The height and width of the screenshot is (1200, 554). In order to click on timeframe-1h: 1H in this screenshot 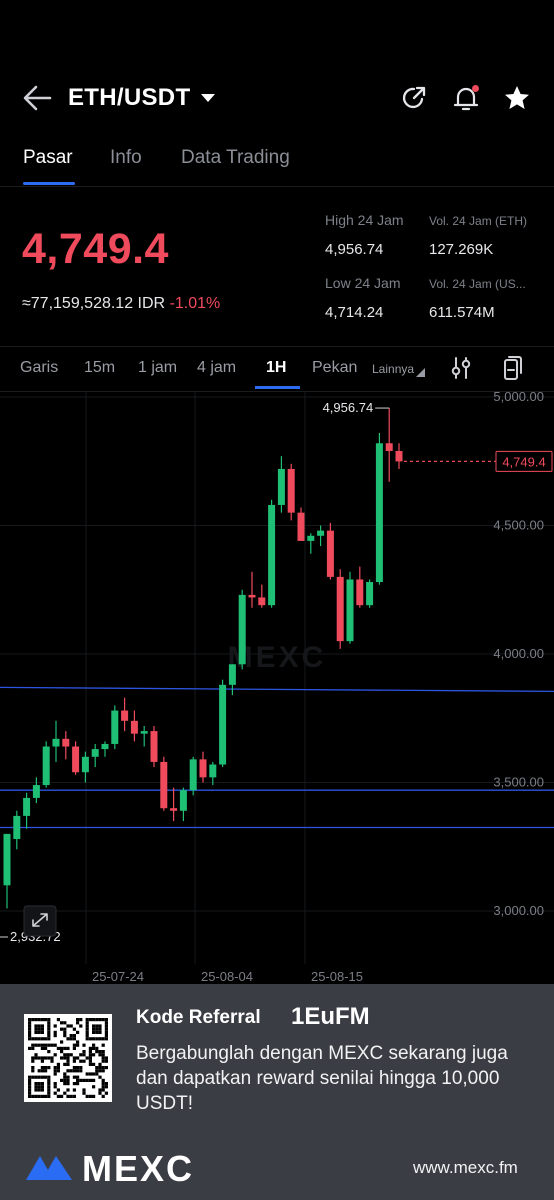, I will do `click(276, 368)`.